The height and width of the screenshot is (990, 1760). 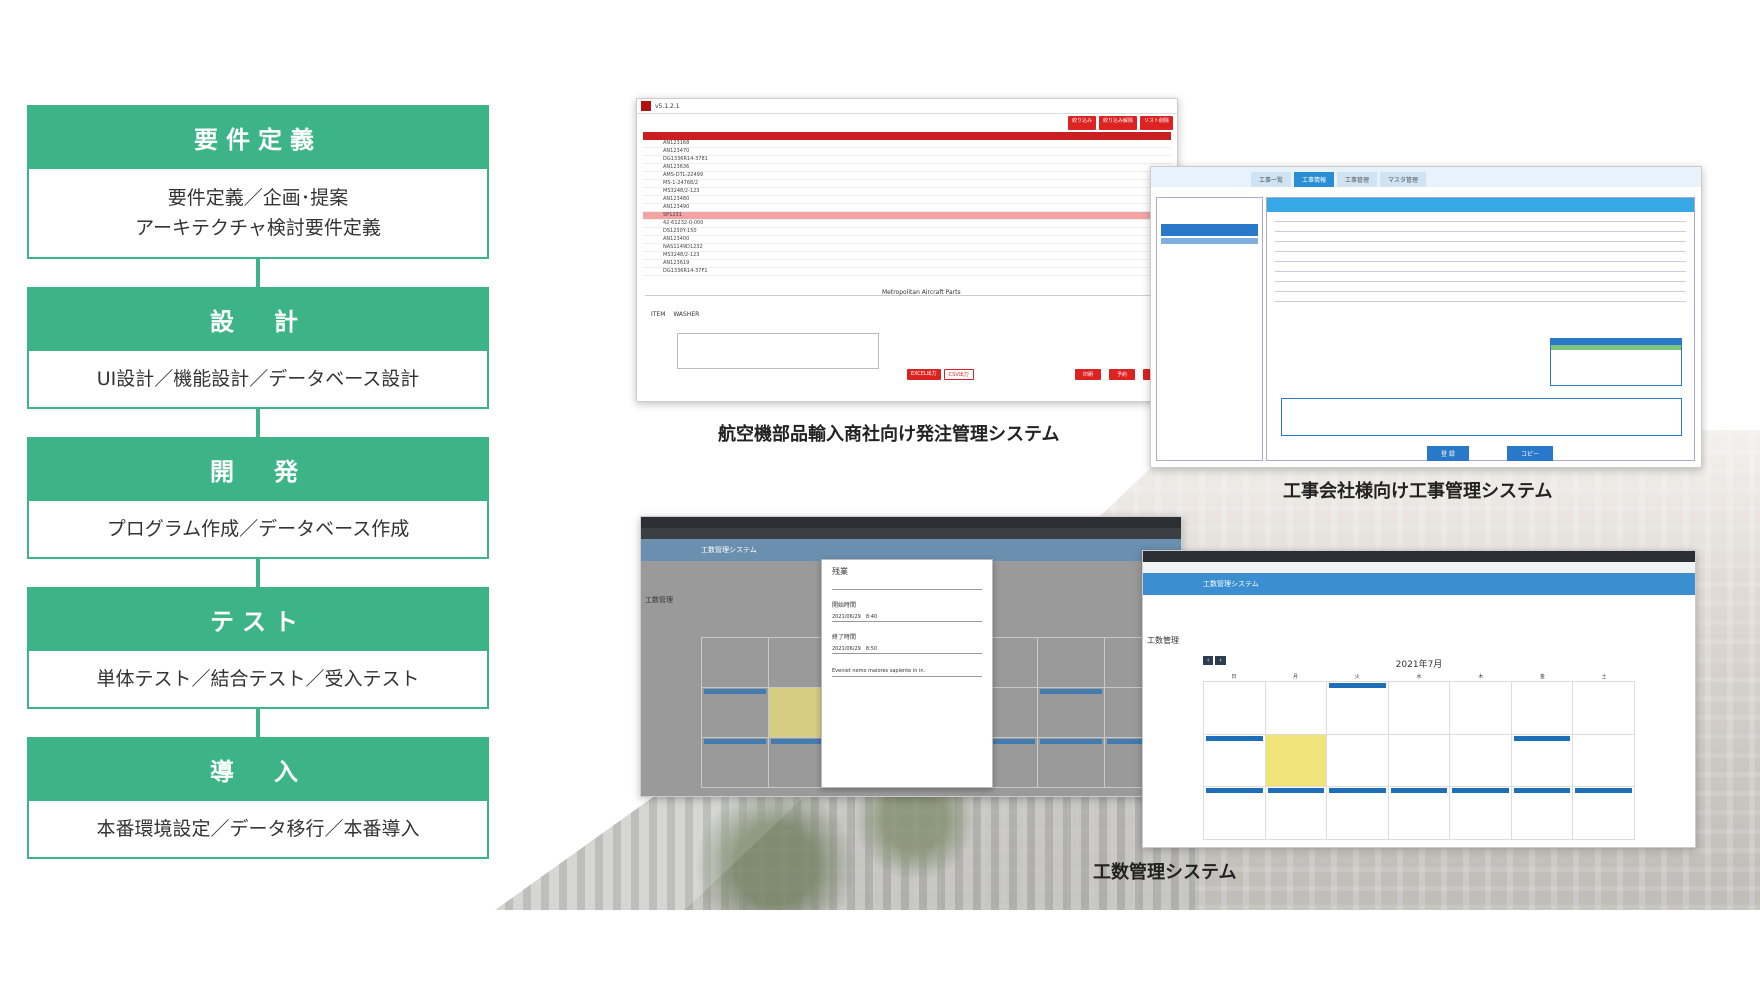 I want to click on tab-master-management: マスタ管理, so click(x=1403, y=179).